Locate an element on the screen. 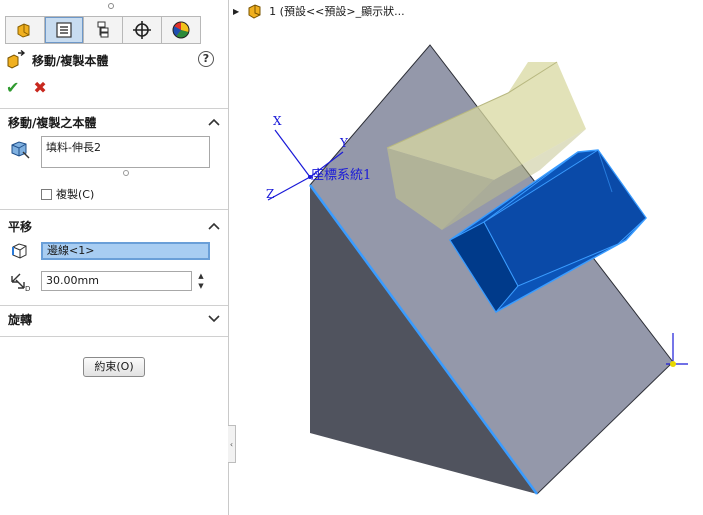 Image resolution: width=703 pixels, height=515 pixels. distance-spinner: ▲ ▼ is located at coordinates (201, 281).